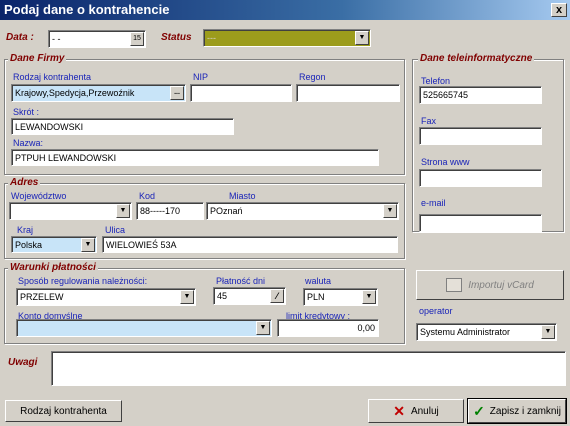  Describe the element at coordinates (302, 211) in the screenshot. I see `miasto-select: POznań` at that location.